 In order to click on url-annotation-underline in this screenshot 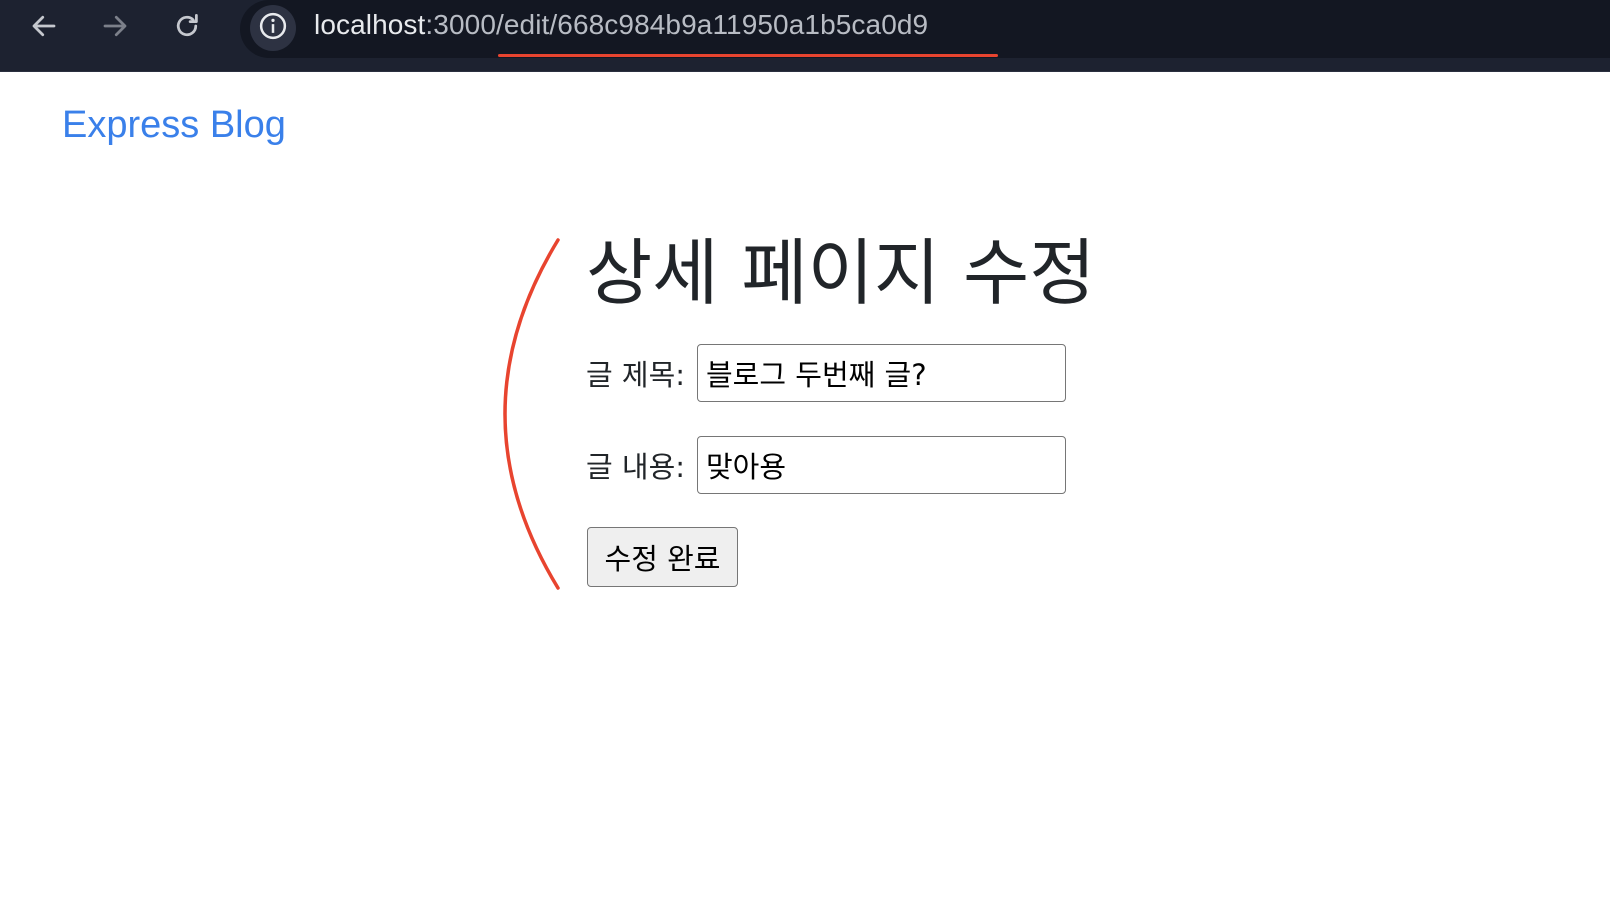, I will do `click(748, 55)`.